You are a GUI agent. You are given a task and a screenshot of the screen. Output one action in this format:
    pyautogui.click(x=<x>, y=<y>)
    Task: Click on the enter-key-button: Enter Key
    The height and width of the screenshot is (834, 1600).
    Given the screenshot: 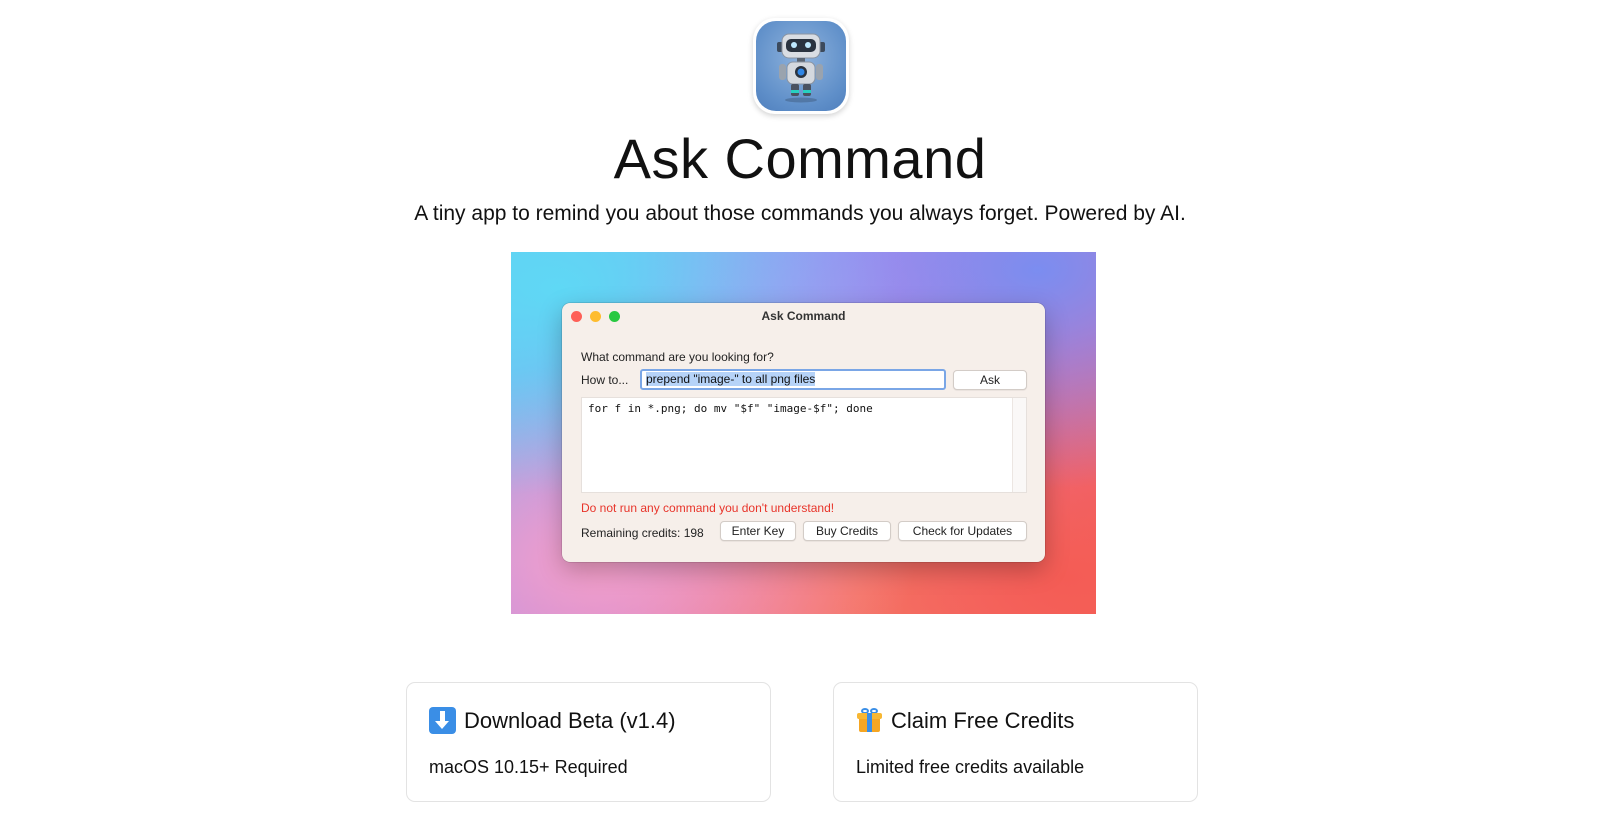 What is the action you would take?
    pyautogui.click(x=758, y=531)
    